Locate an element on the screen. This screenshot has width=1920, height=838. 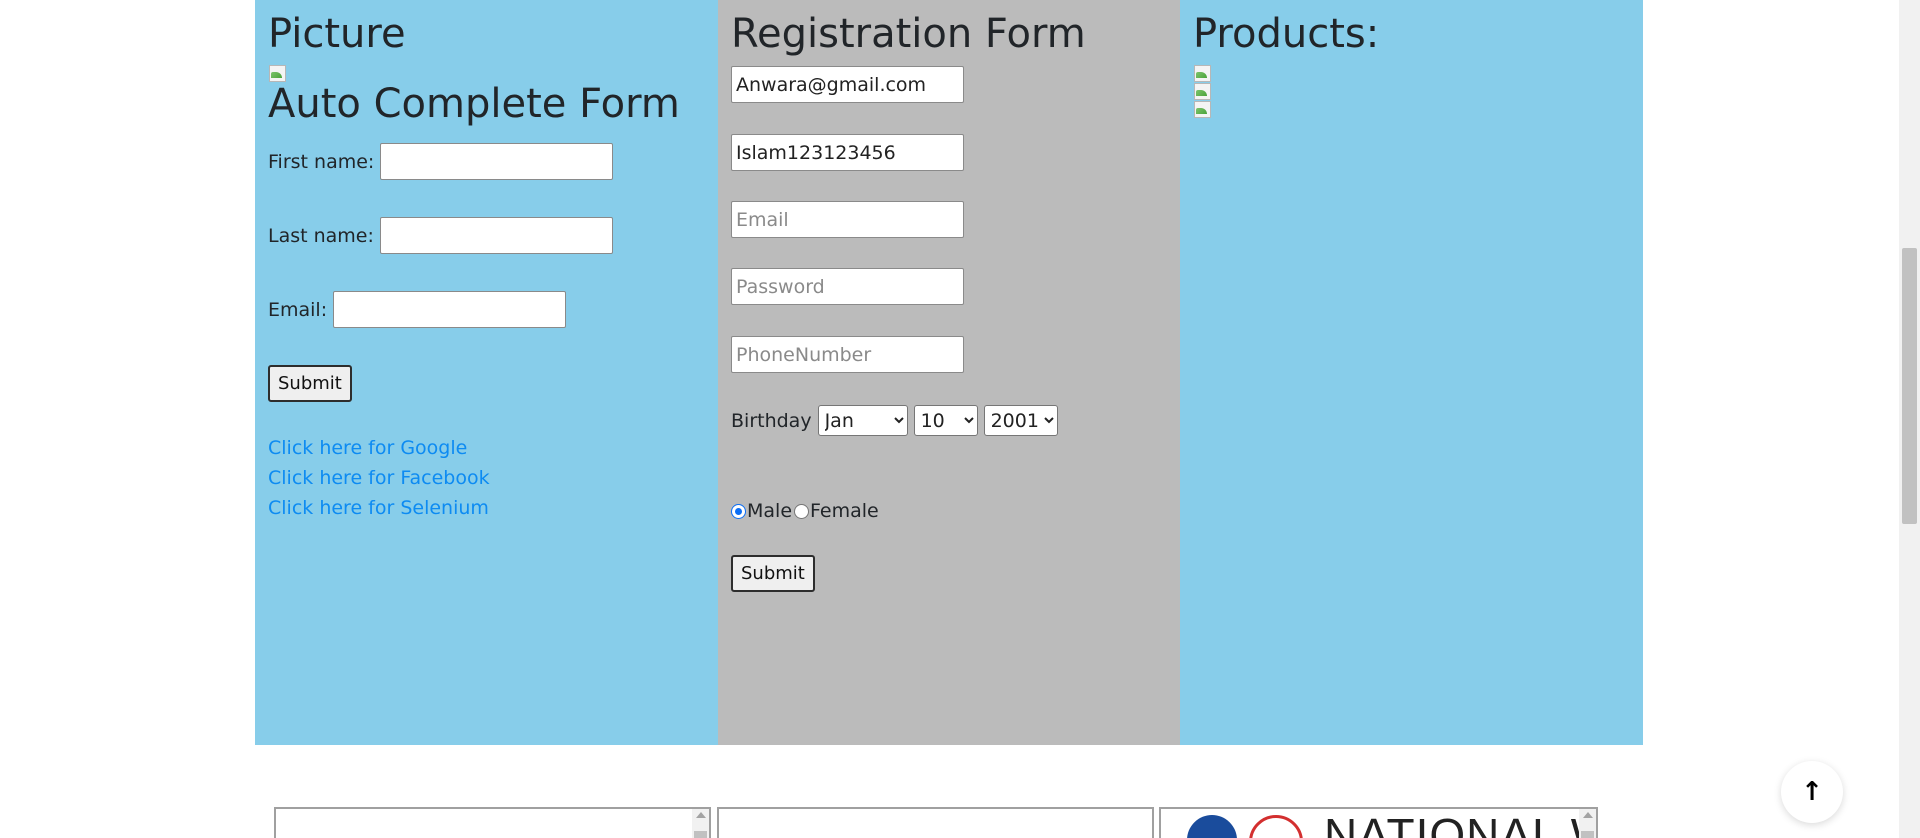
products-heading: Products: is located at coordinates (1286, 34).